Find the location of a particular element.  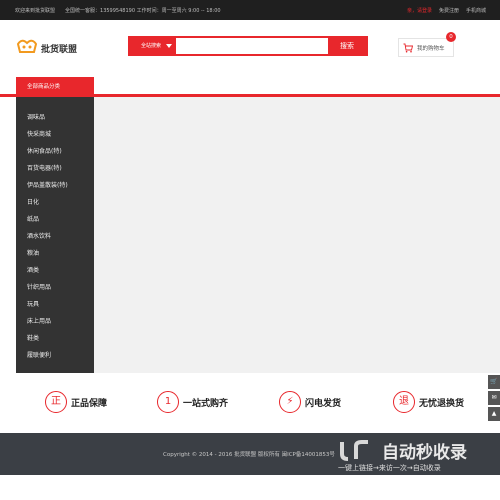

search-scope-label: 全站搜索 is located at coordinates (151, 46).